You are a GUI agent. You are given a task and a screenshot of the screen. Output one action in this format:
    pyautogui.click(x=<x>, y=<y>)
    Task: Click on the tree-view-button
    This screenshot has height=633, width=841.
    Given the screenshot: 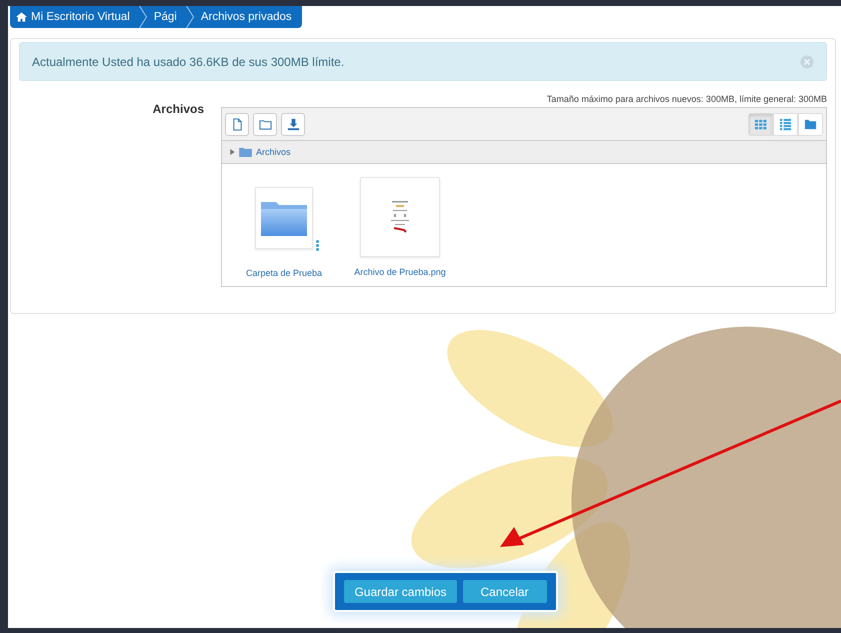 What is the action you would take?
    pyautogui.click(x=810, y=124)
    